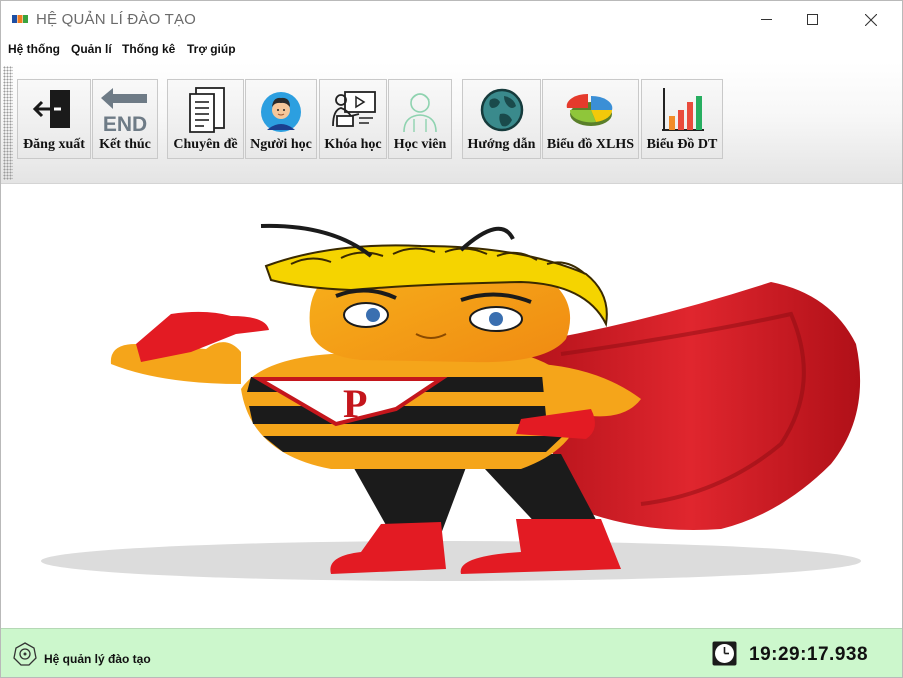  What do you see at coordinates (91, 49) in the screenshot?
I see `menu-quan-li: Quản lí` at bounding box center [91, 49].